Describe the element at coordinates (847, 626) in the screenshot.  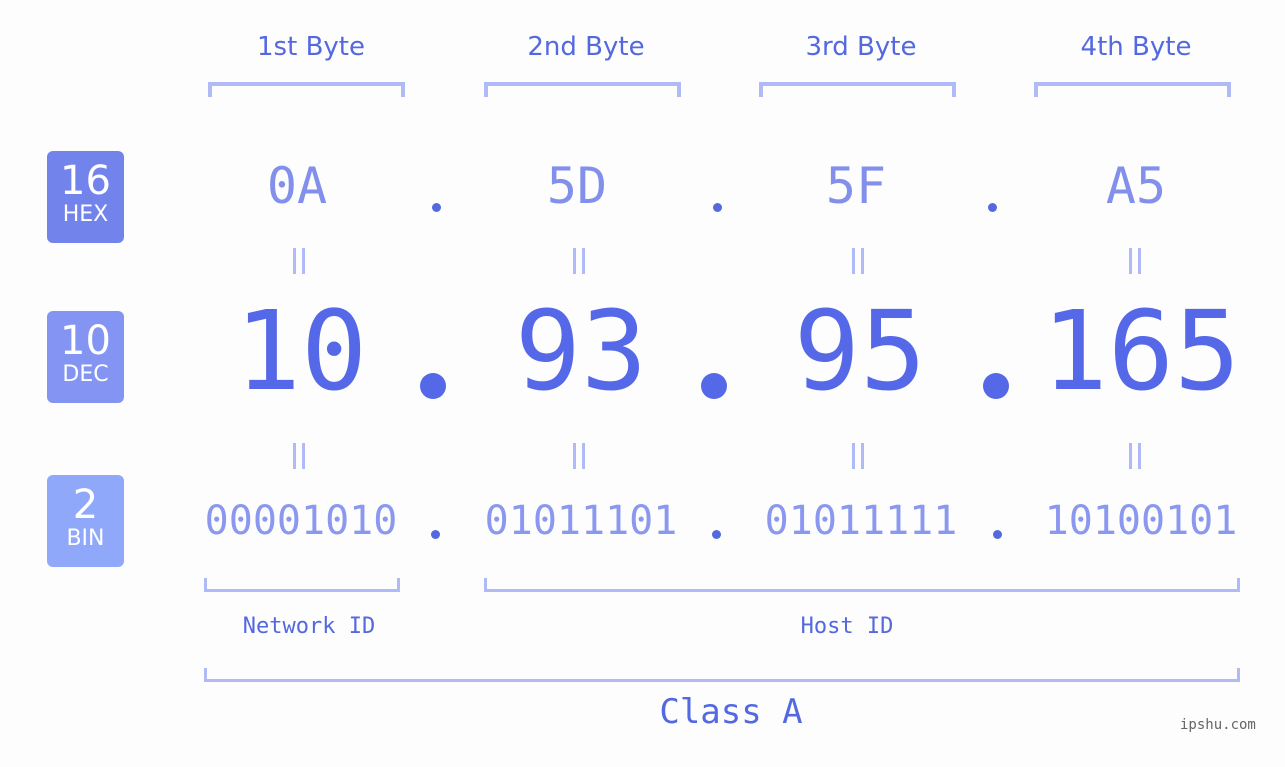
I see `host-id-label: Host ID` at that location.